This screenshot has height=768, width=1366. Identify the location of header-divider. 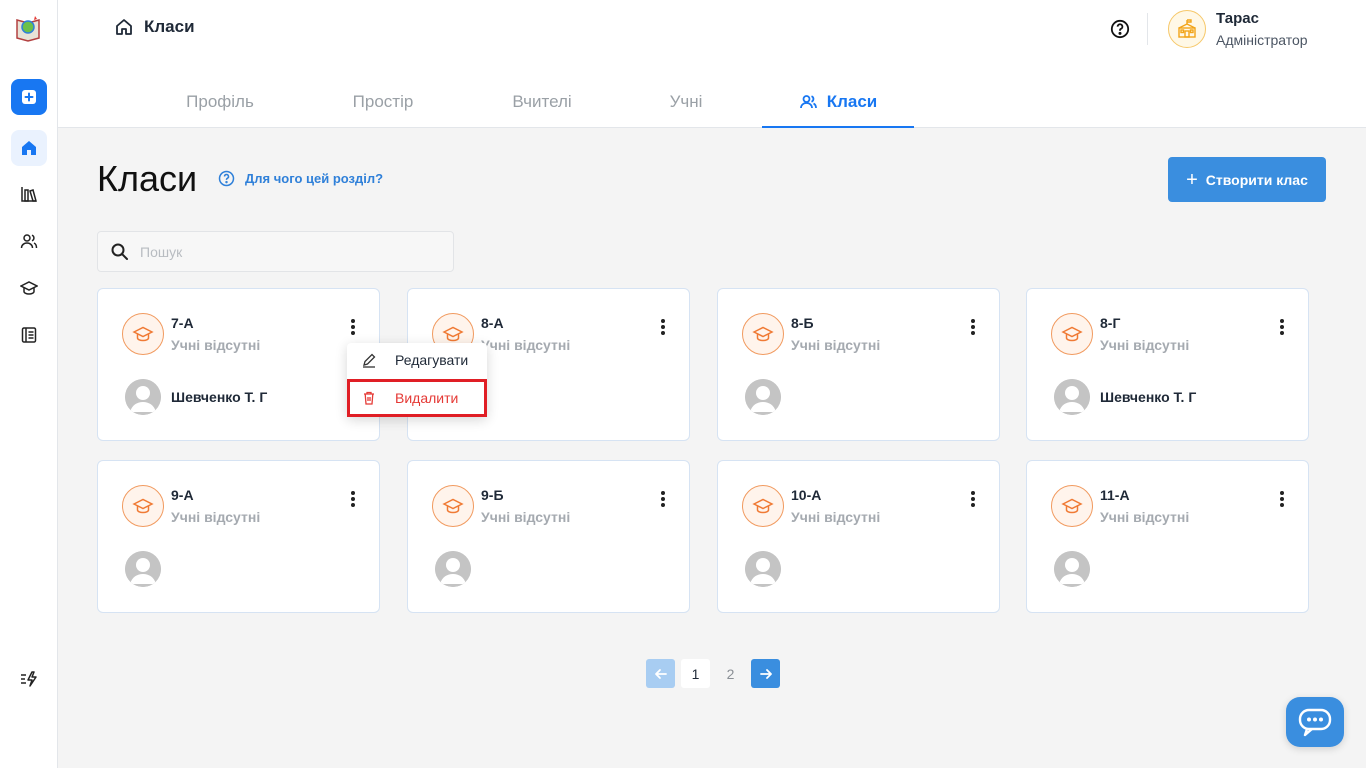
(1147, 29).